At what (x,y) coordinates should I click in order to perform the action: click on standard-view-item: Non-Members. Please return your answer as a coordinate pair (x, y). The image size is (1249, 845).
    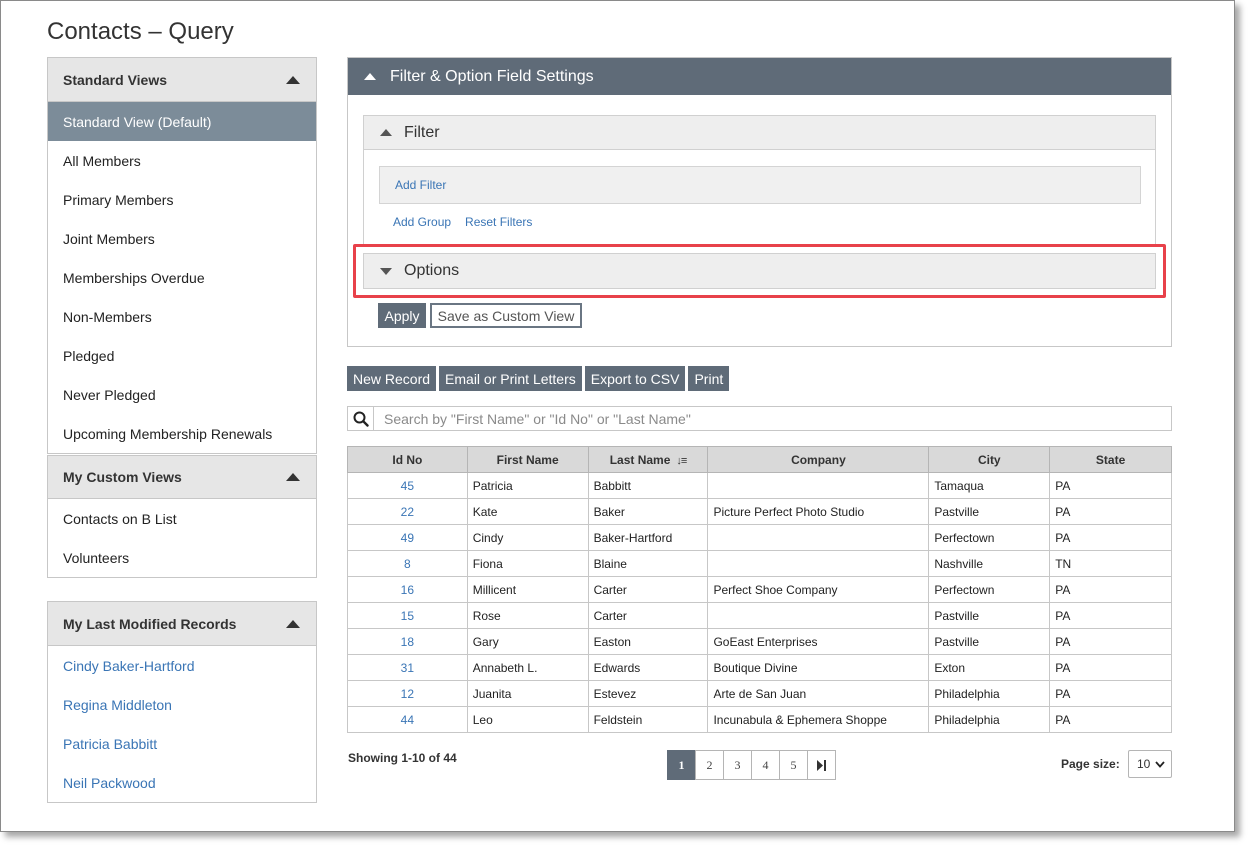
    Looking at the image, I should click on (182, 316).